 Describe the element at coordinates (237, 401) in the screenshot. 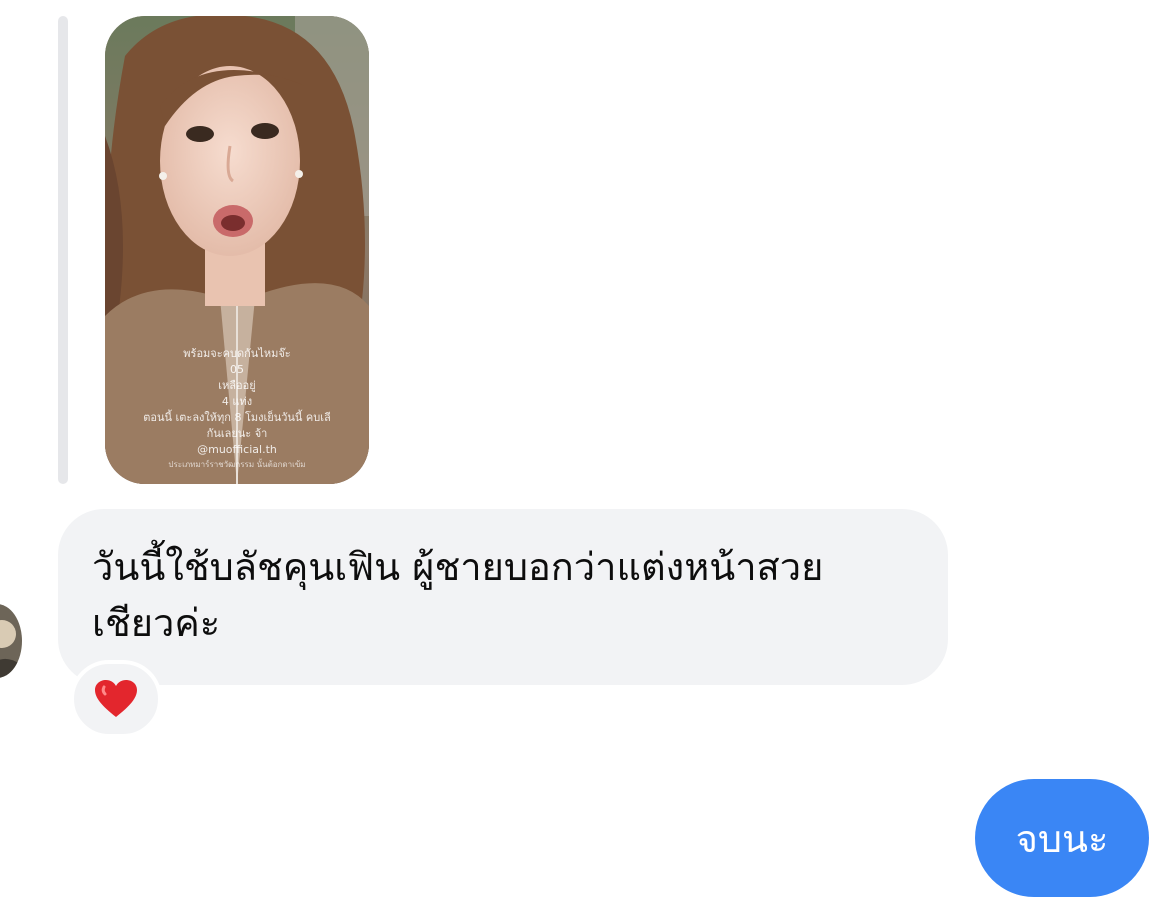

I see `story-caption-line: 4 แท่ง` at that location.